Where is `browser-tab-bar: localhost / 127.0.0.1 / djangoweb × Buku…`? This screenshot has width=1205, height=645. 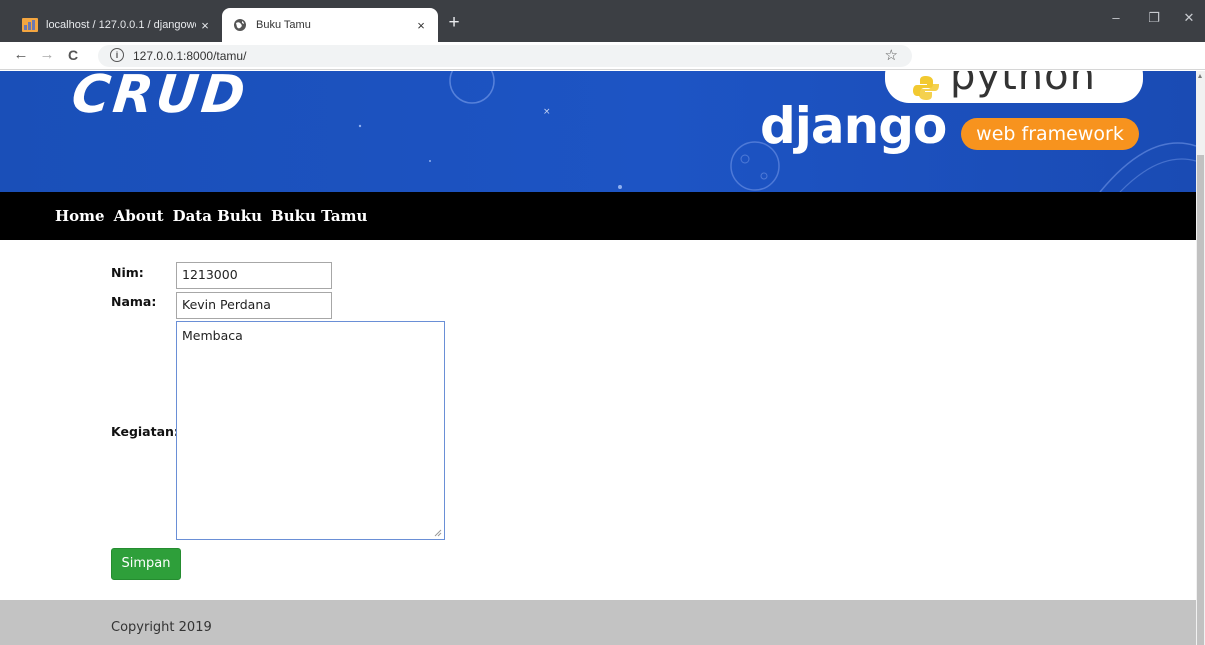 browser-tab-bar: localhost / 127.0.0.1 / djangoweb × Buku… is located at coordinates (602, 21).